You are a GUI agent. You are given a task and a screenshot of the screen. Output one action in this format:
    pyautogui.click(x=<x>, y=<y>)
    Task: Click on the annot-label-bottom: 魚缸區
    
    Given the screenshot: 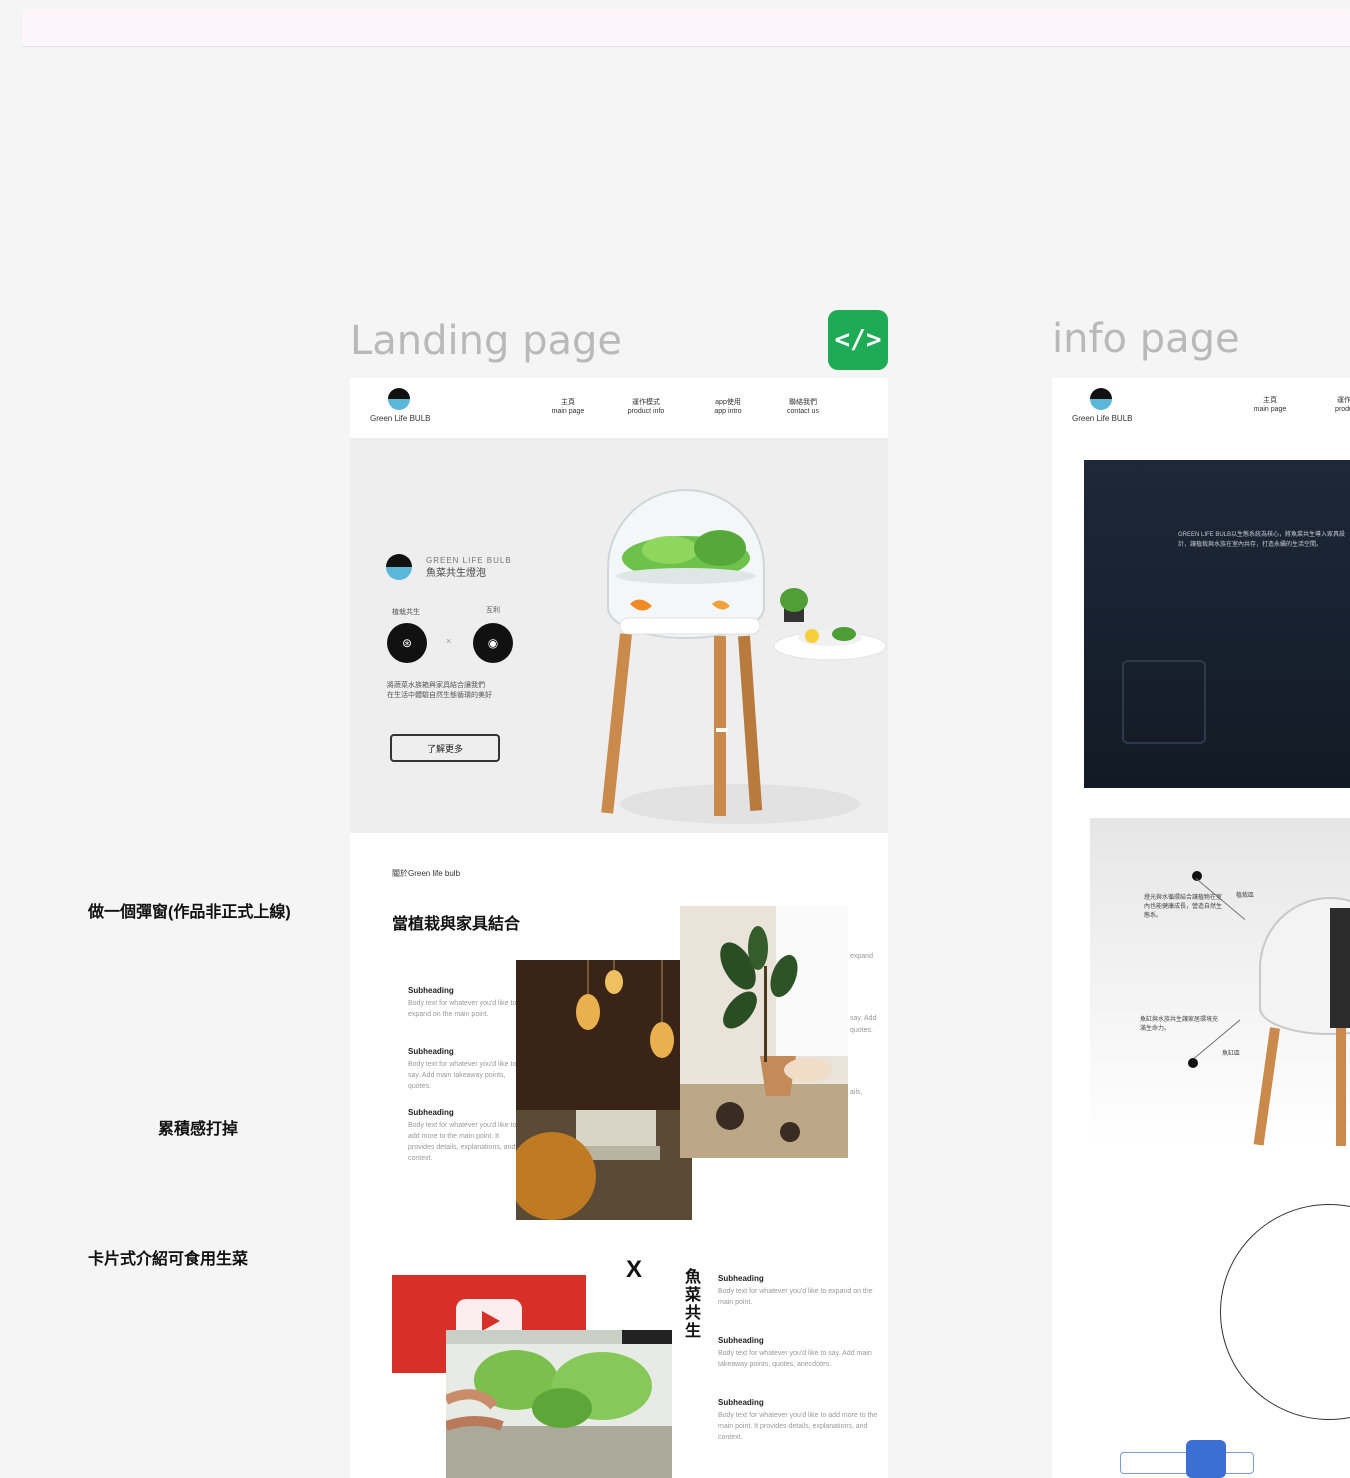 What is the action you would take?
    pyautogui.click(x=1231, y=1054)
    